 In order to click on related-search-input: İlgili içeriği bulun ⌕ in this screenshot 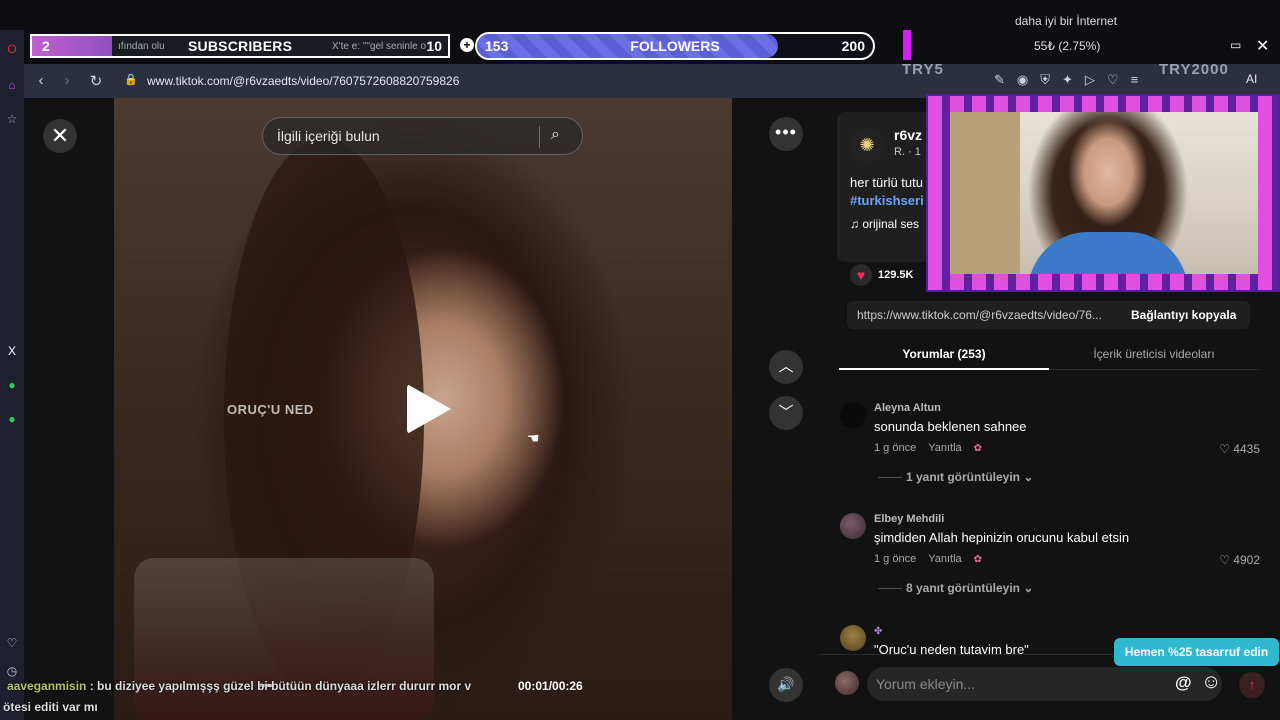, I will do `click(422, 136)`.